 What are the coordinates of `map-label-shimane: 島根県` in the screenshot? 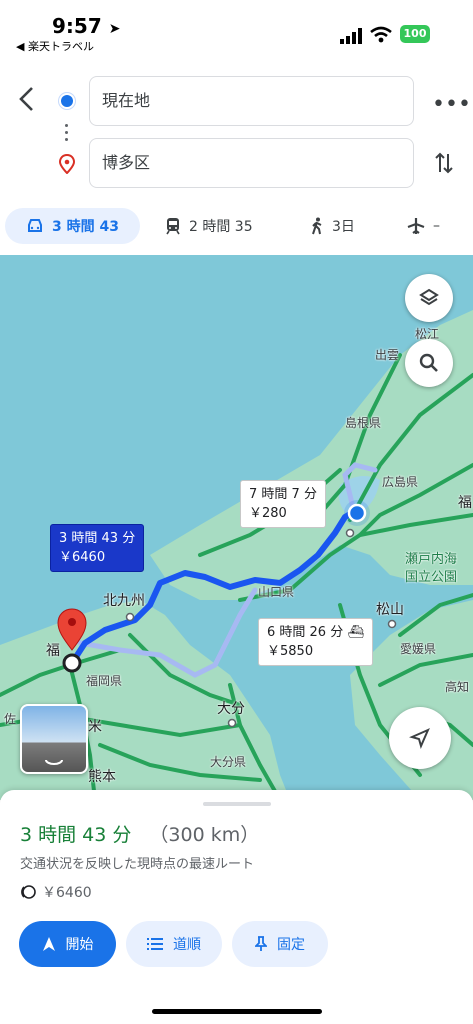 It's located at (363, 423).